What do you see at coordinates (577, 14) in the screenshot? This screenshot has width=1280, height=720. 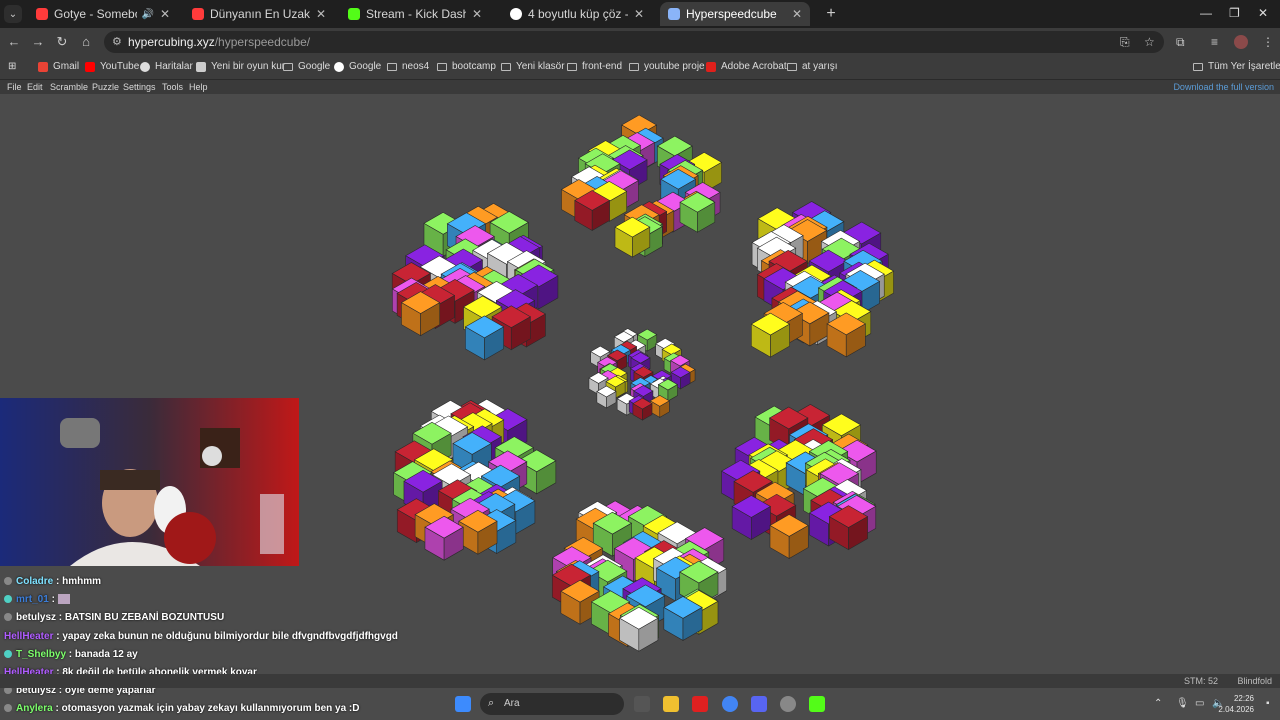 I see `tab-4: 4 boyutlu küp çöz - Google'da ✕` at bounding box center [577, 14].